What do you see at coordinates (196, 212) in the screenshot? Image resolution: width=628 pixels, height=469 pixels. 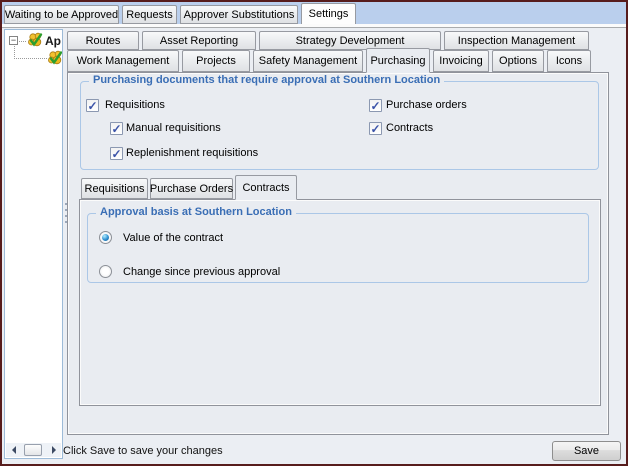 I see `approval-basis-group-title: Approval basis at Southern Location` at bounding box center [196, 212].